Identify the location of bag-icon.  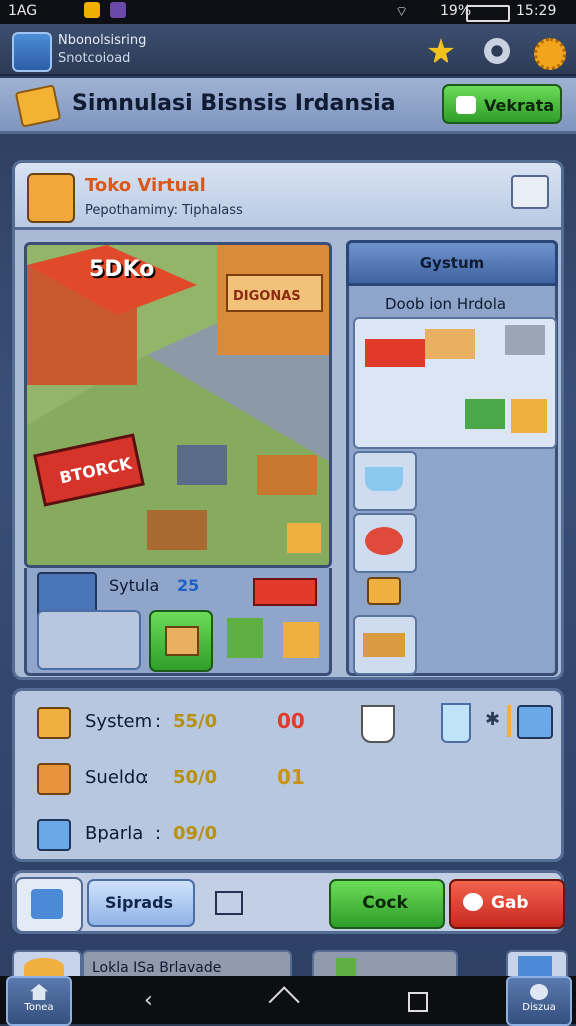
(47, 904).